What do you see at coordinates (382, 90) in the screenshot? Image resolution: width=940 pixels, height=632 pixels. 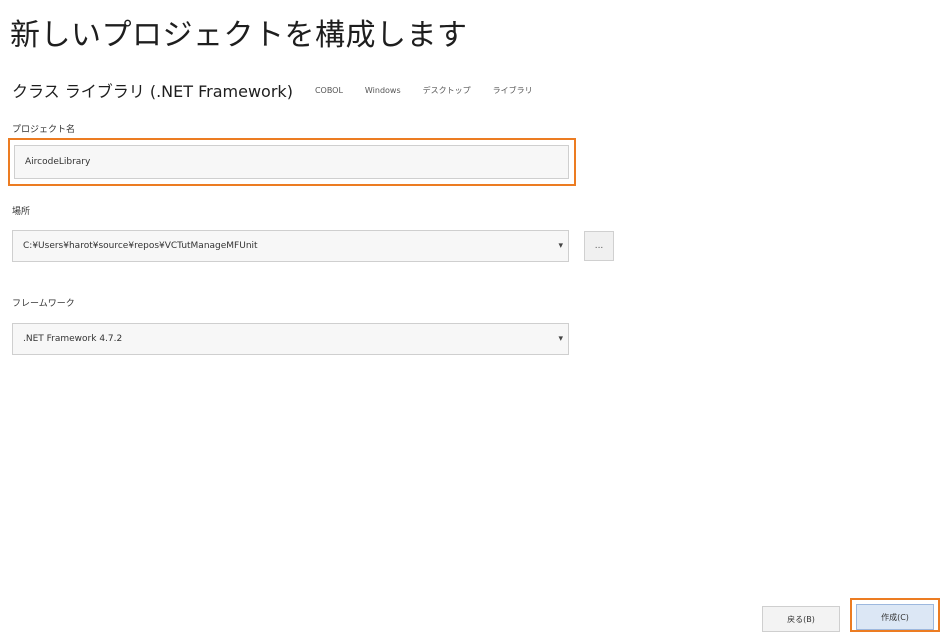 I see `tag-windows: Windows` at bounding box center [382, 90].